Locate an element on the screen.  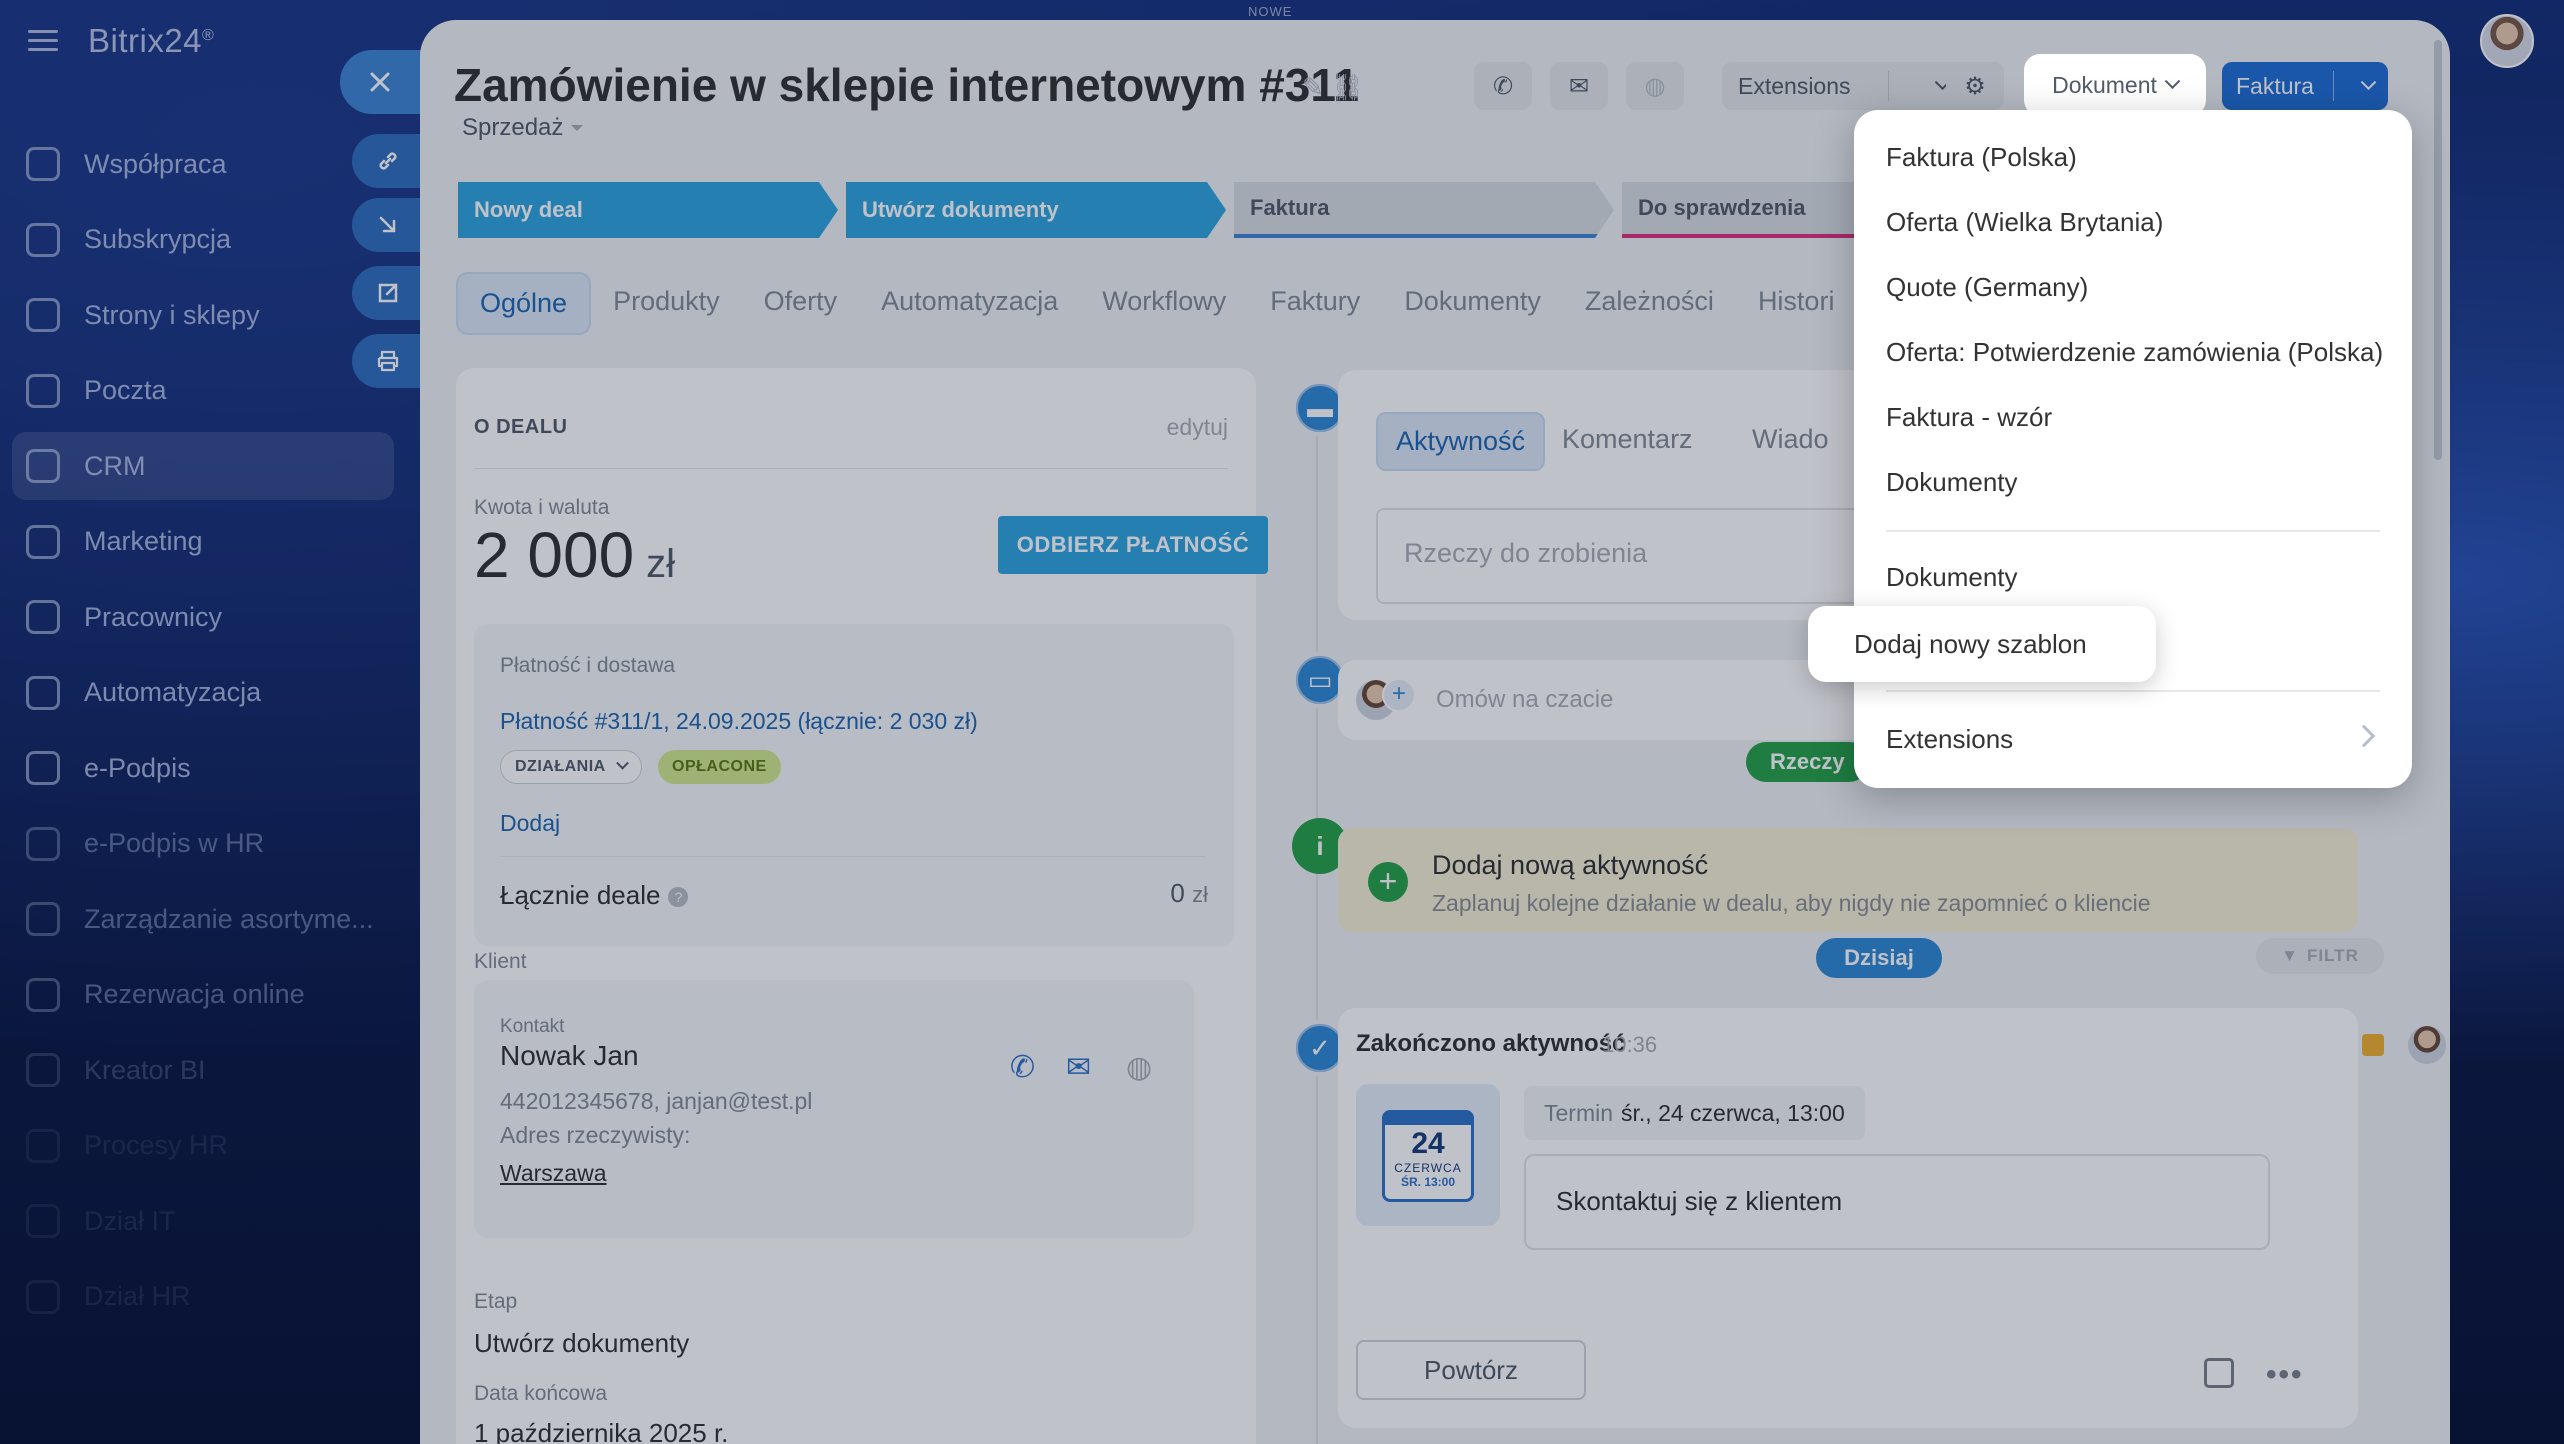
booking-icon is located at coordinates (43, 994).